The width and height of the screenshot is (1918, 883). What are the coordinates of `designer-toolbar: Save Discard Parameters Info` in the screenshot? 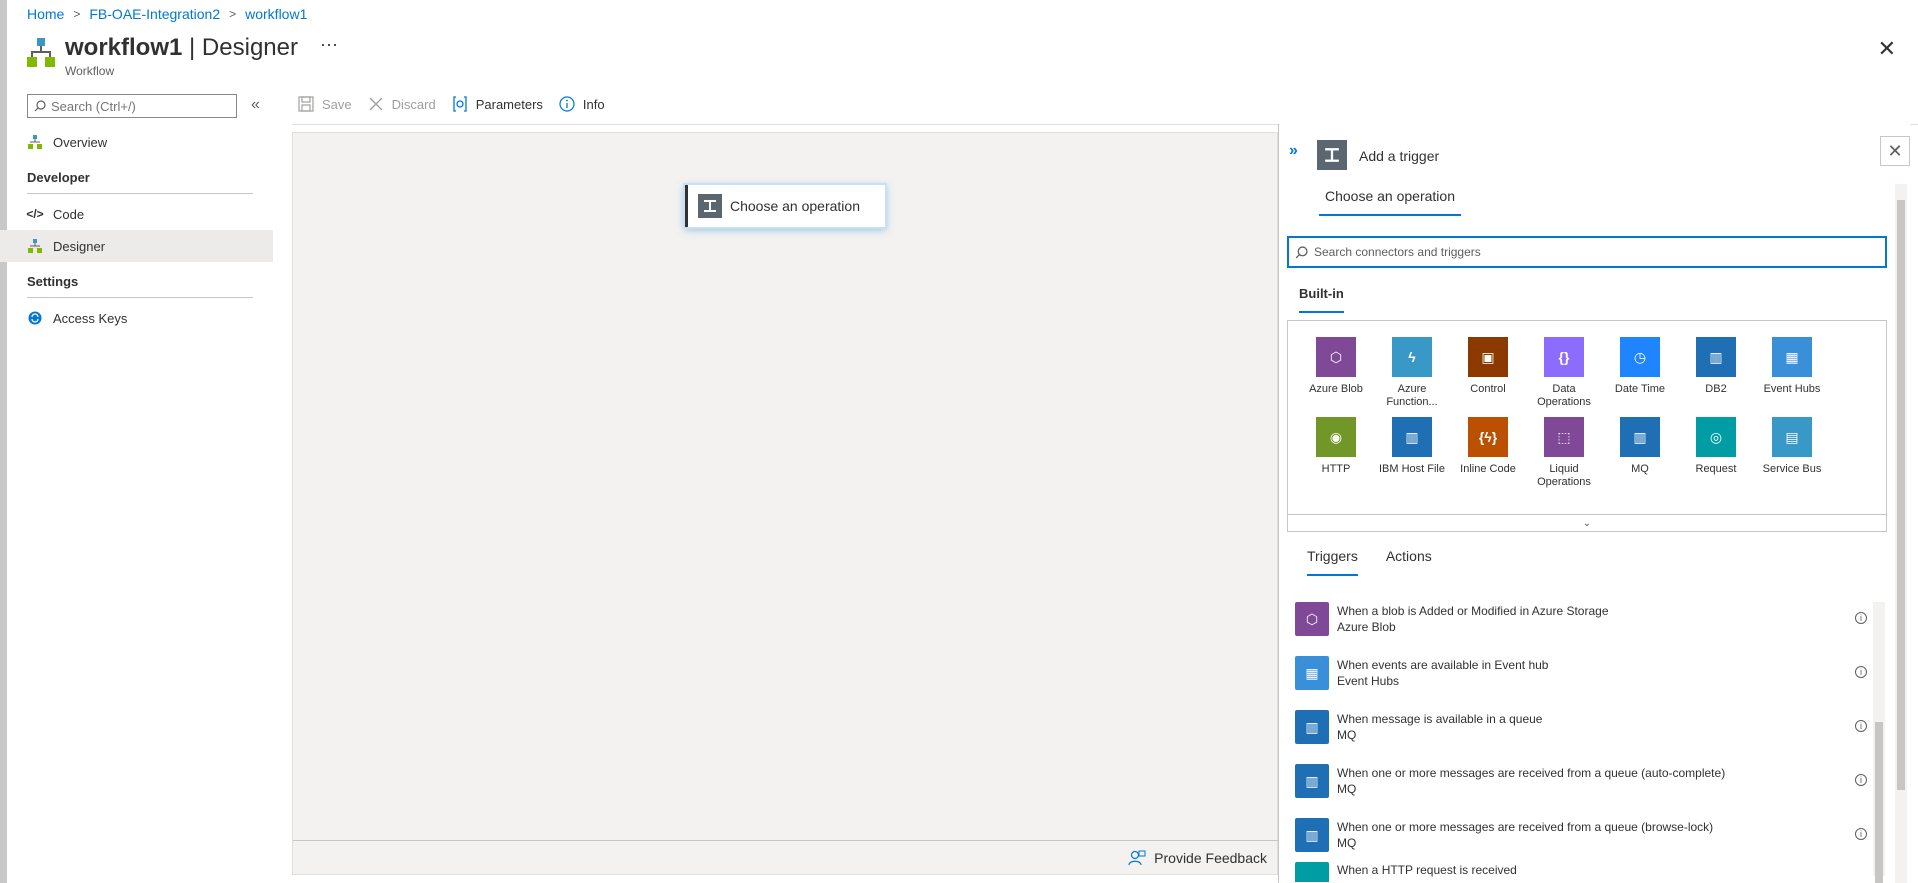 It's located at (459, 104).